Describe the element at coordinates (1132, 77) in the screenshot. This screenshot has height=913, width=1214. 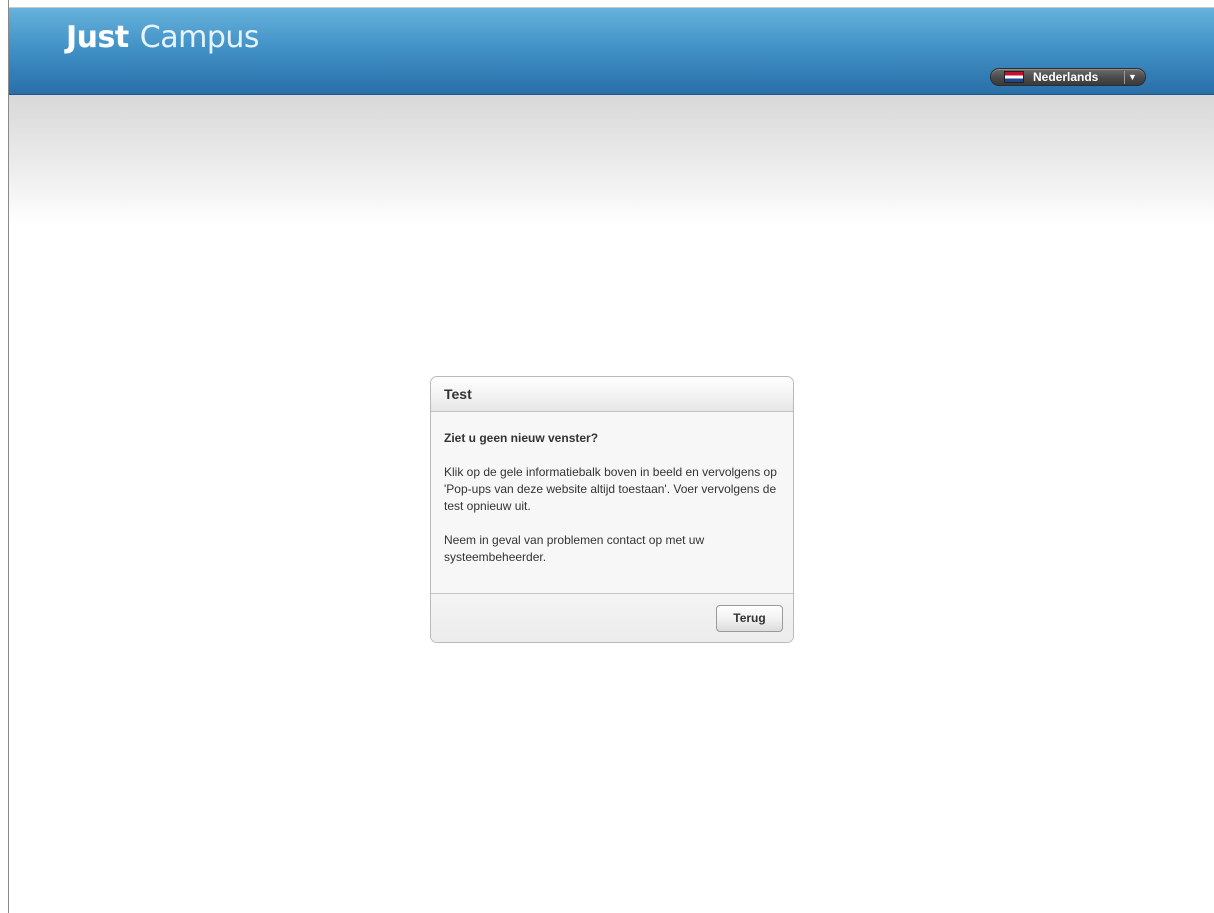
I see `chevron-down-icon: ▼` at that location.